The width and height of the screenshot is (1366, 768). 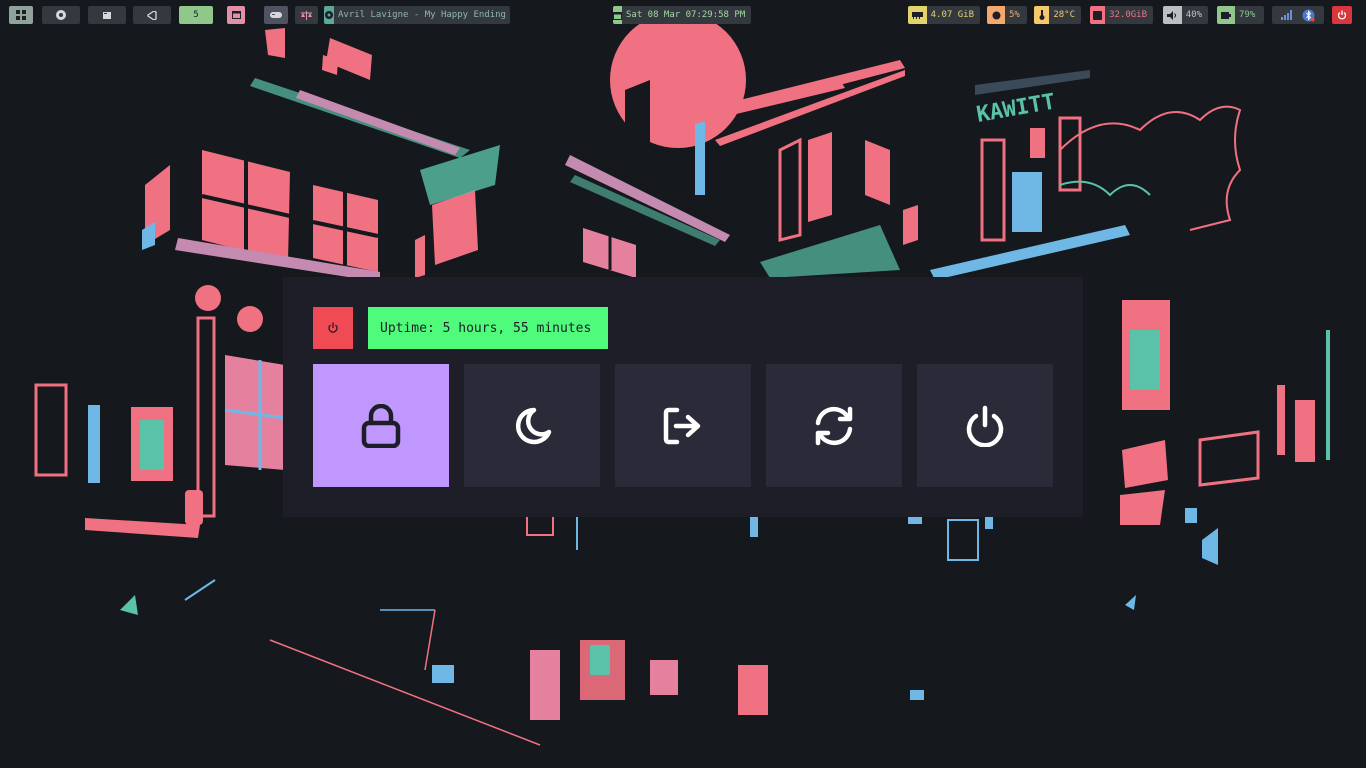 I want to click on gamepad-icon, so click(x=276, y=15).